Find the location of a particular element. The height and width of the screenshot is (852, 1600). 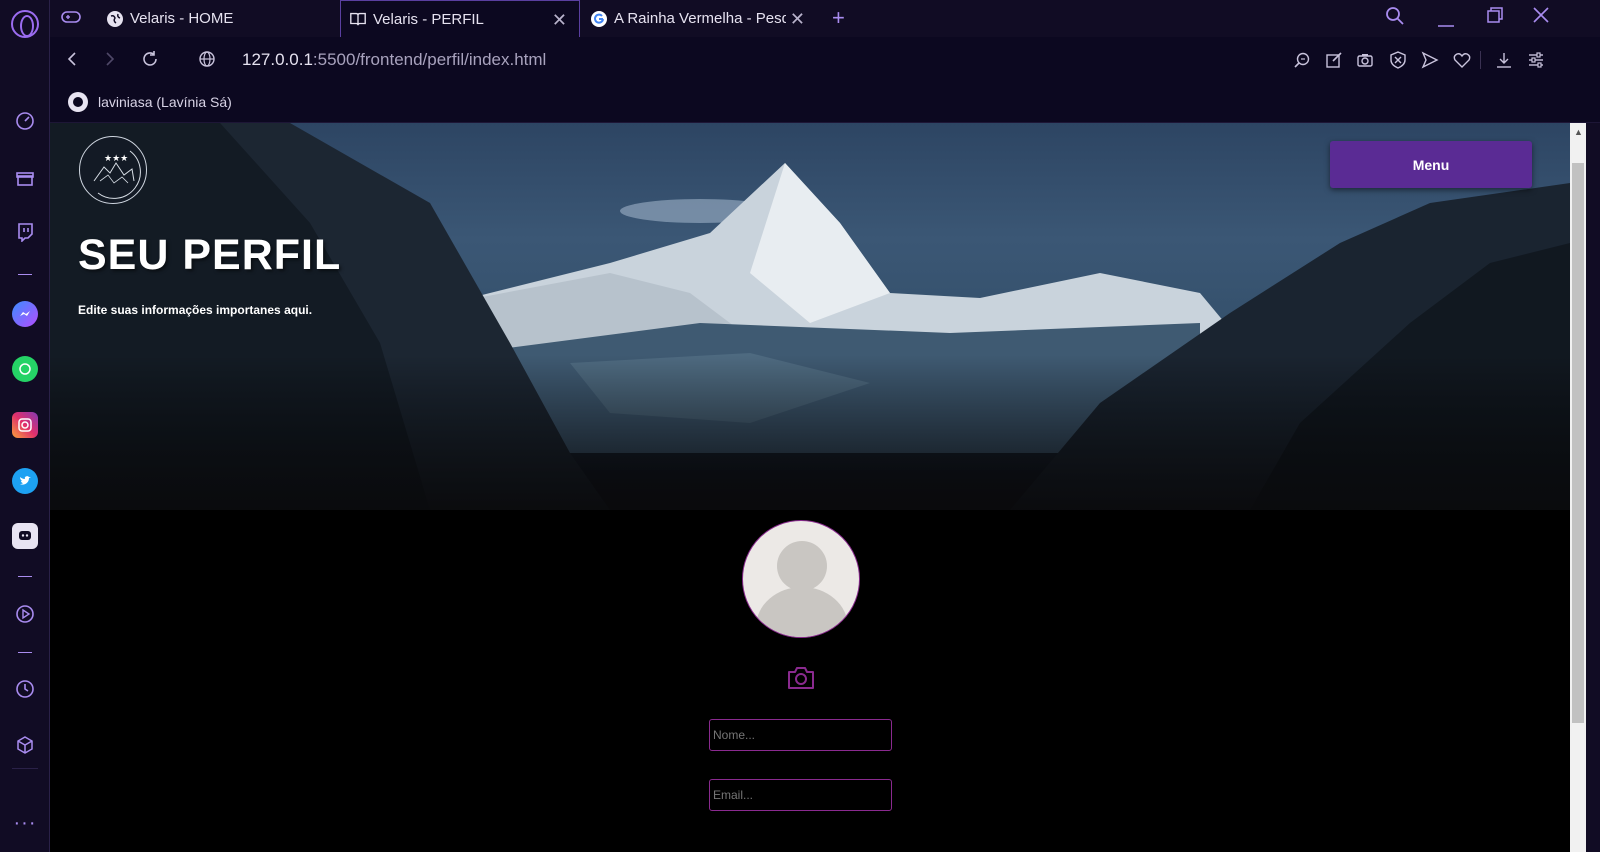

speed-dial-icon is located at coordinates (25, 121).